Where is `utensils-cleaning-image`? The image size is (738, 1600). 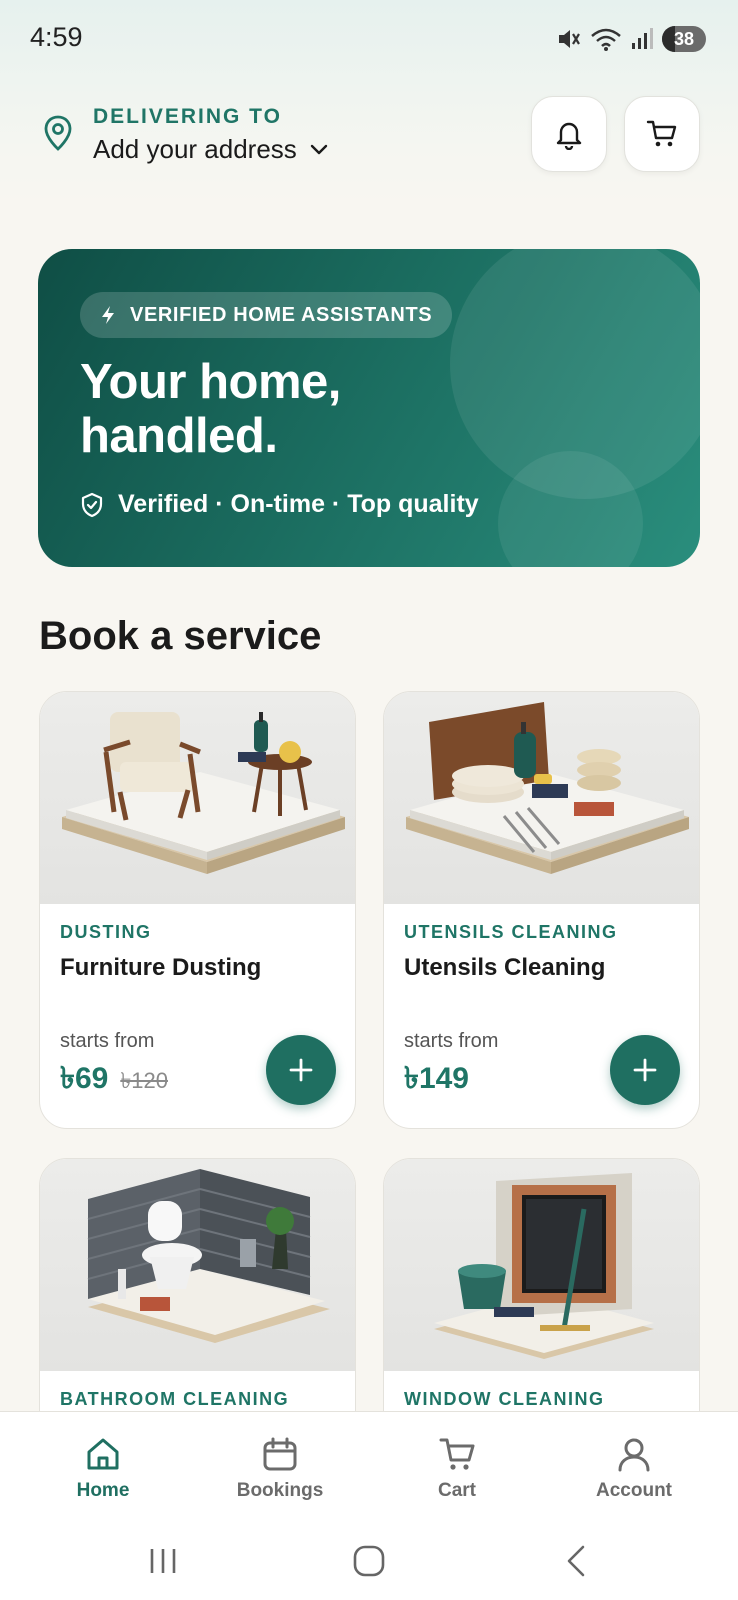 utensils-cleaning-image is located at coordinates (541, 798).